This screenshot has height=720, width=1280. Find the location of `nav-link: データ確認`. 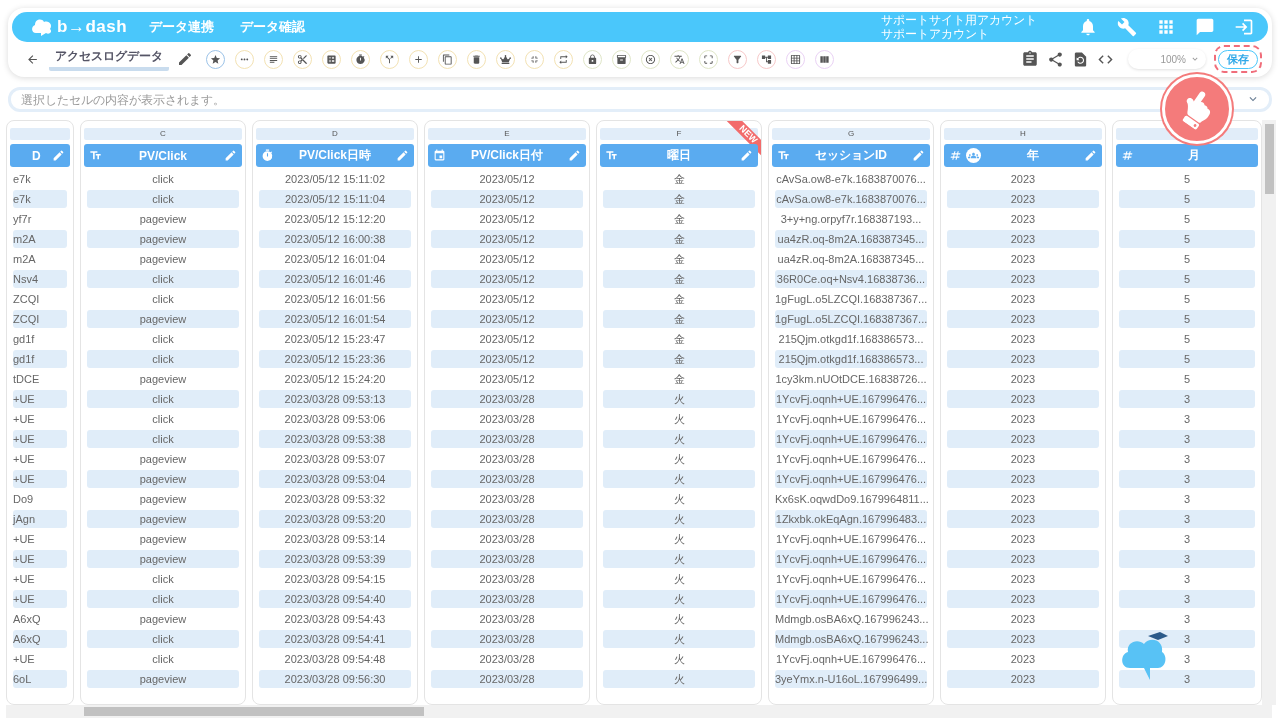

nav-link: データ確認 is located at coordinates (273, 27).